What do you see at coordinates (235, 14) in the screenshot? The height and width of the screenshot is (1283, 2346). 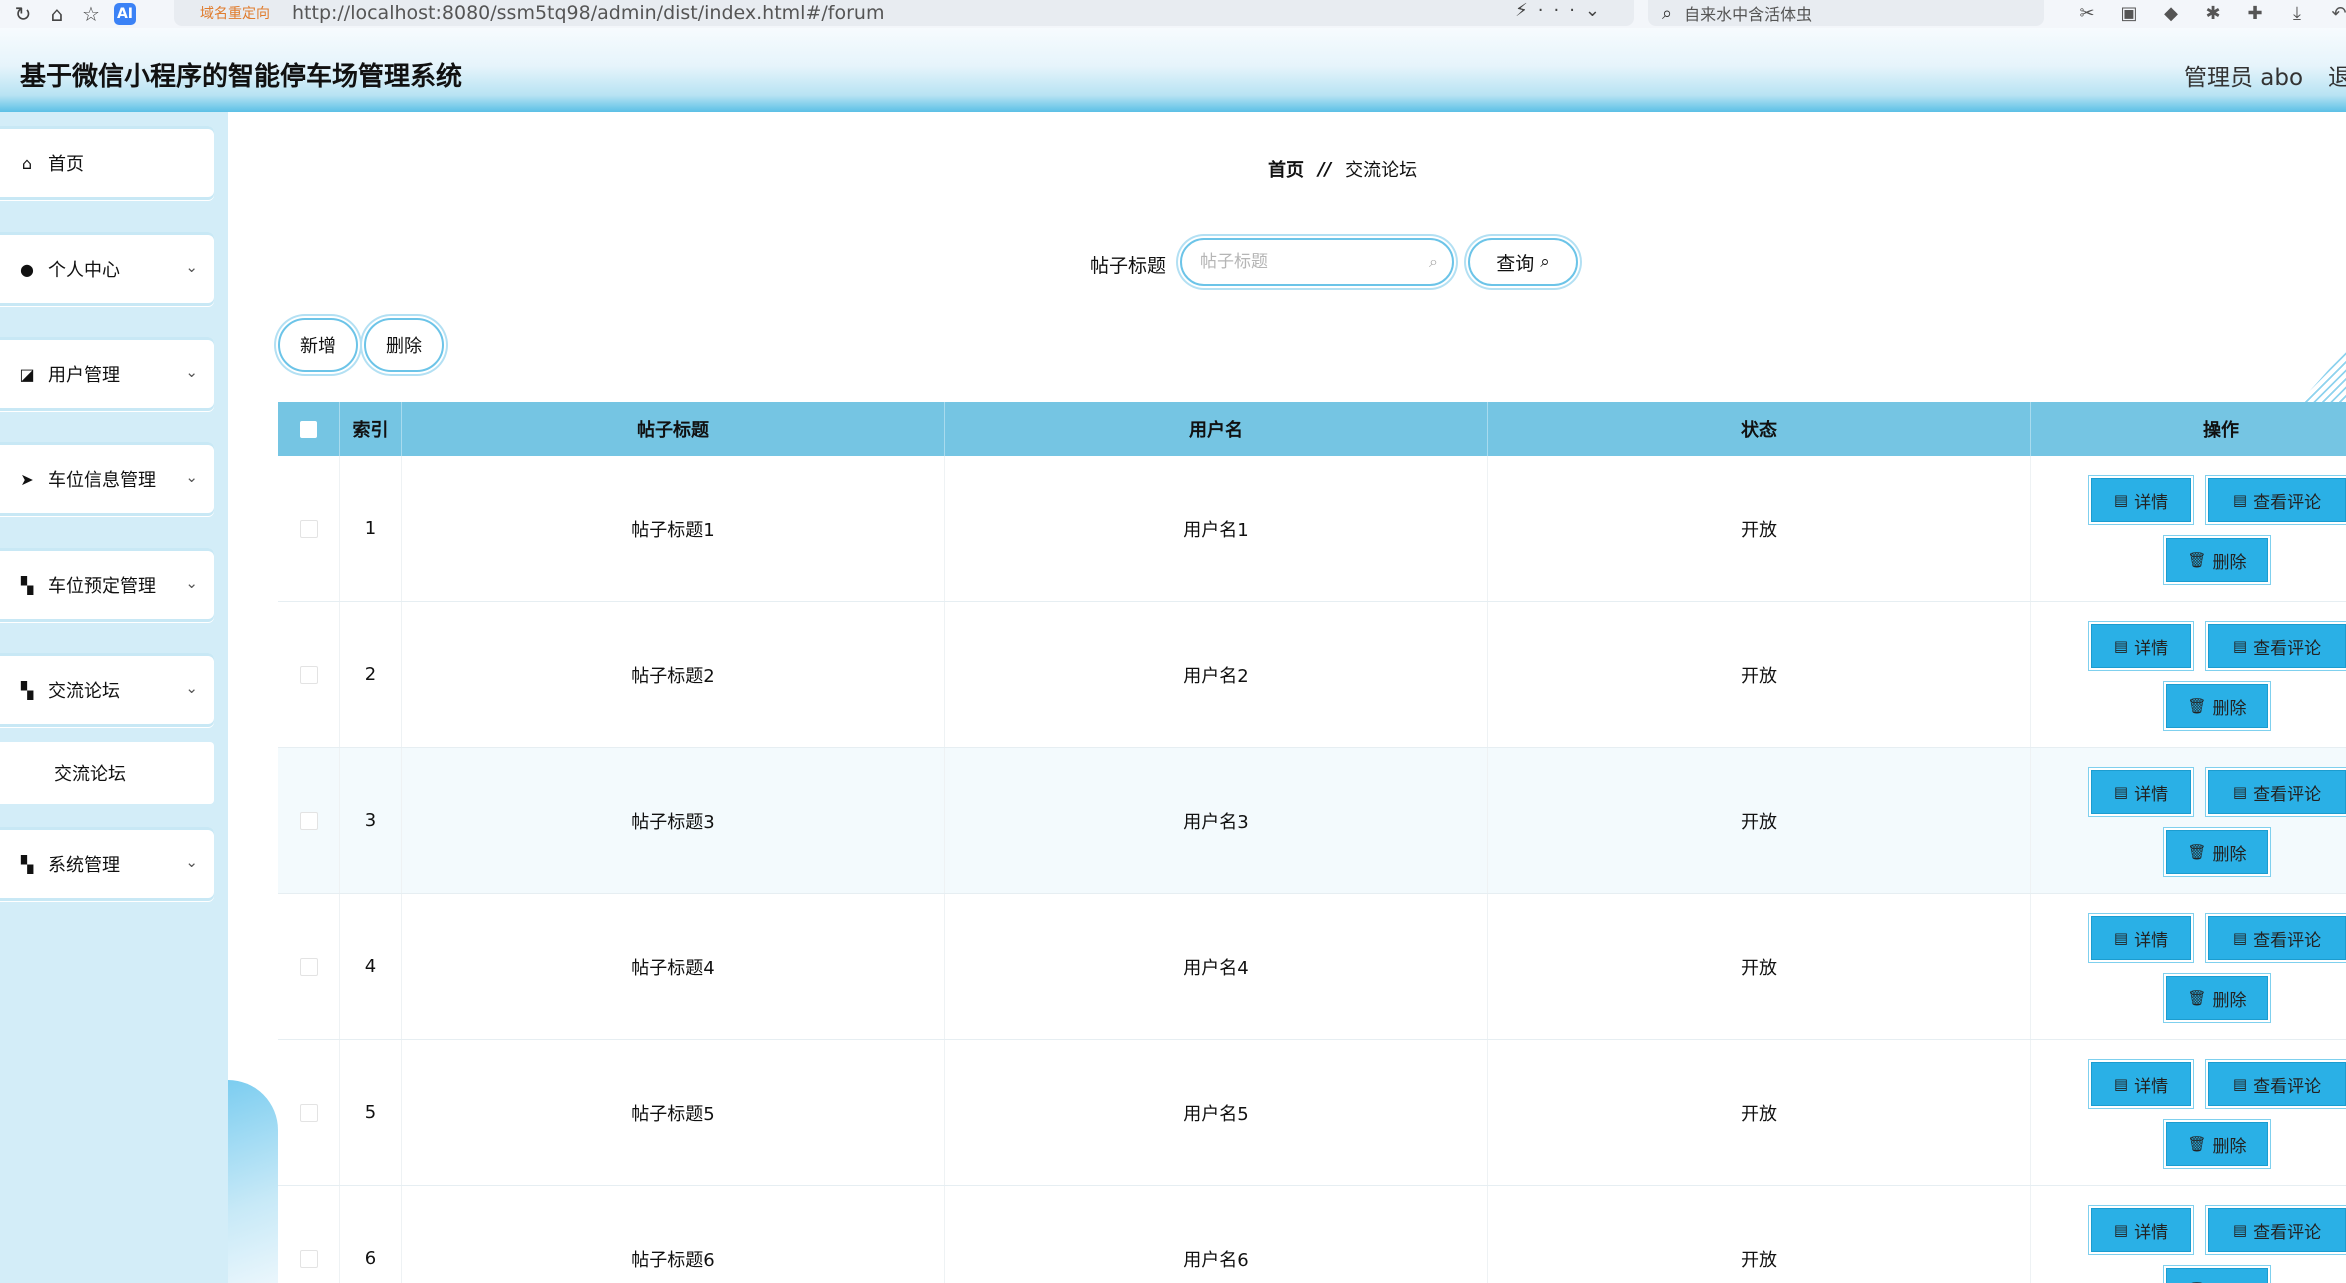 I see `redirect-label: 域名重定向` at bounding box center [235, 14].